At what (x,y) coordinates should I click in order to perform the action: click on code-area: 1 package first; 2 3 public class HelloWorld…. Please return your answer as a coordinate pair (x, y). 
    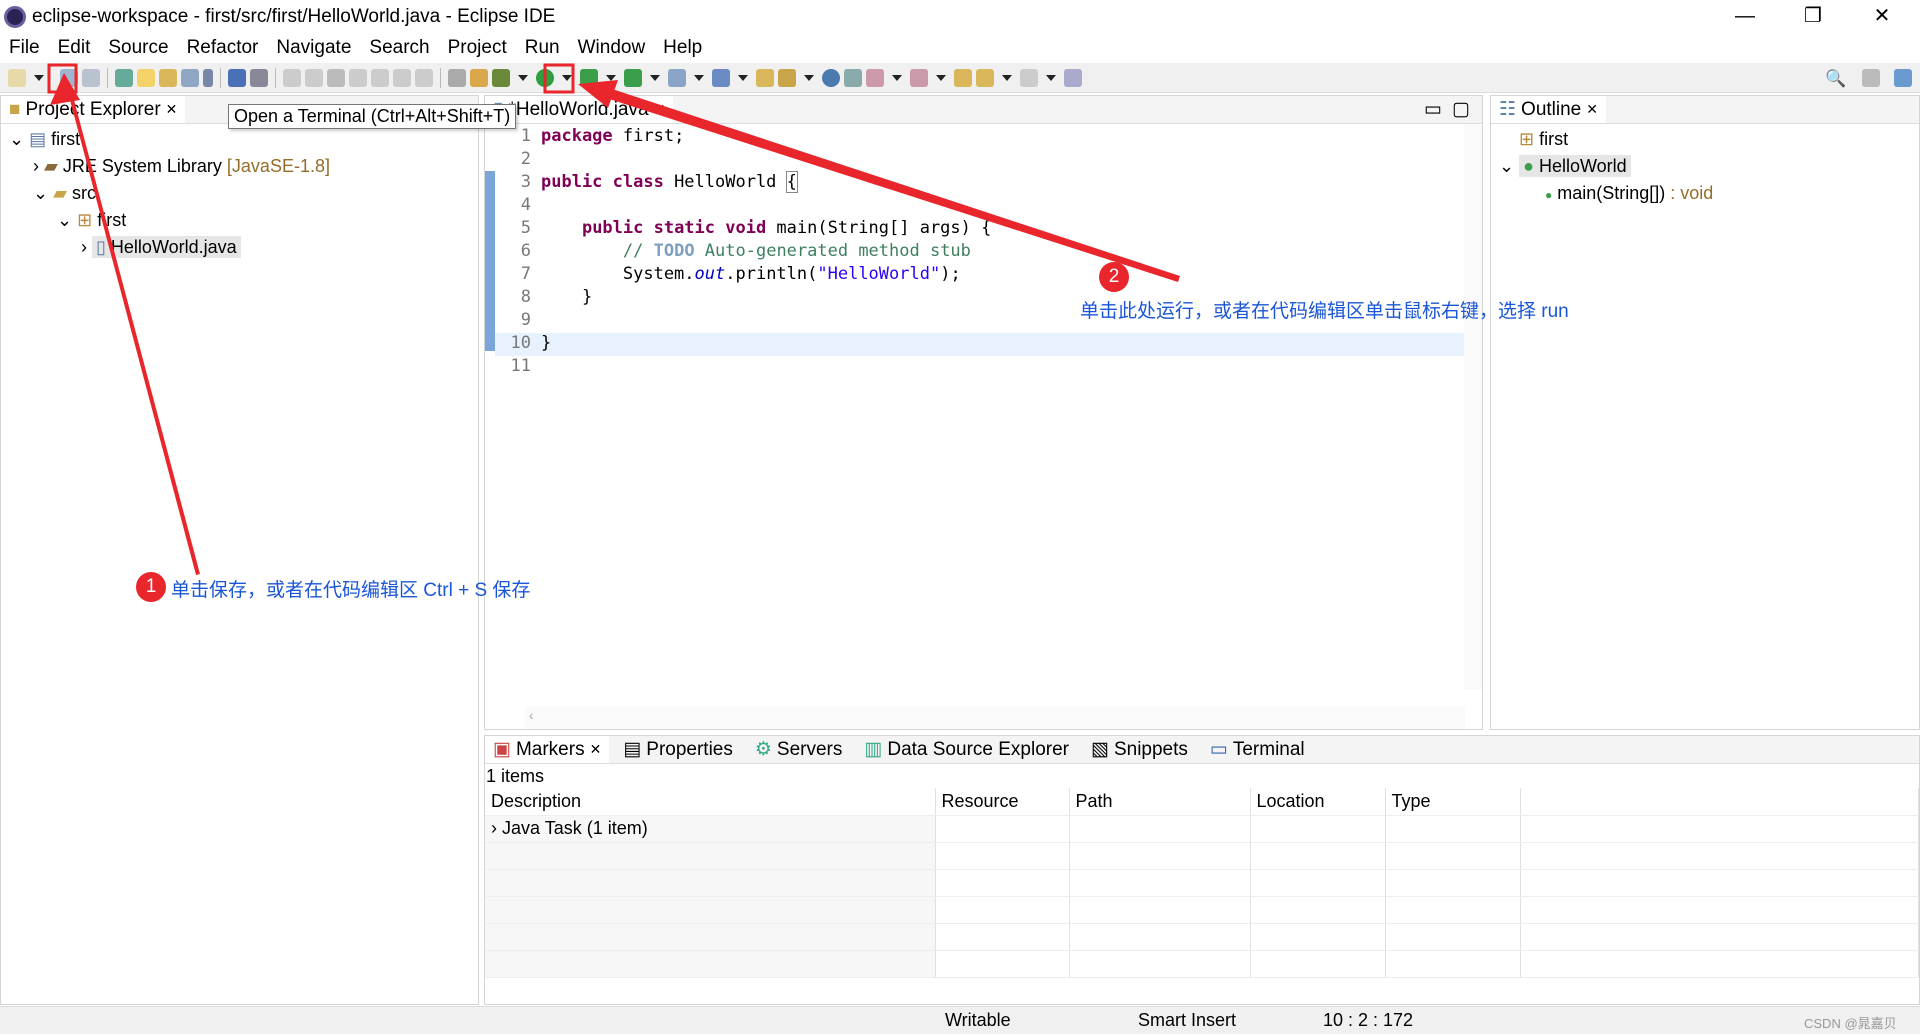
    Looking at the image, I should click on (980, 251).